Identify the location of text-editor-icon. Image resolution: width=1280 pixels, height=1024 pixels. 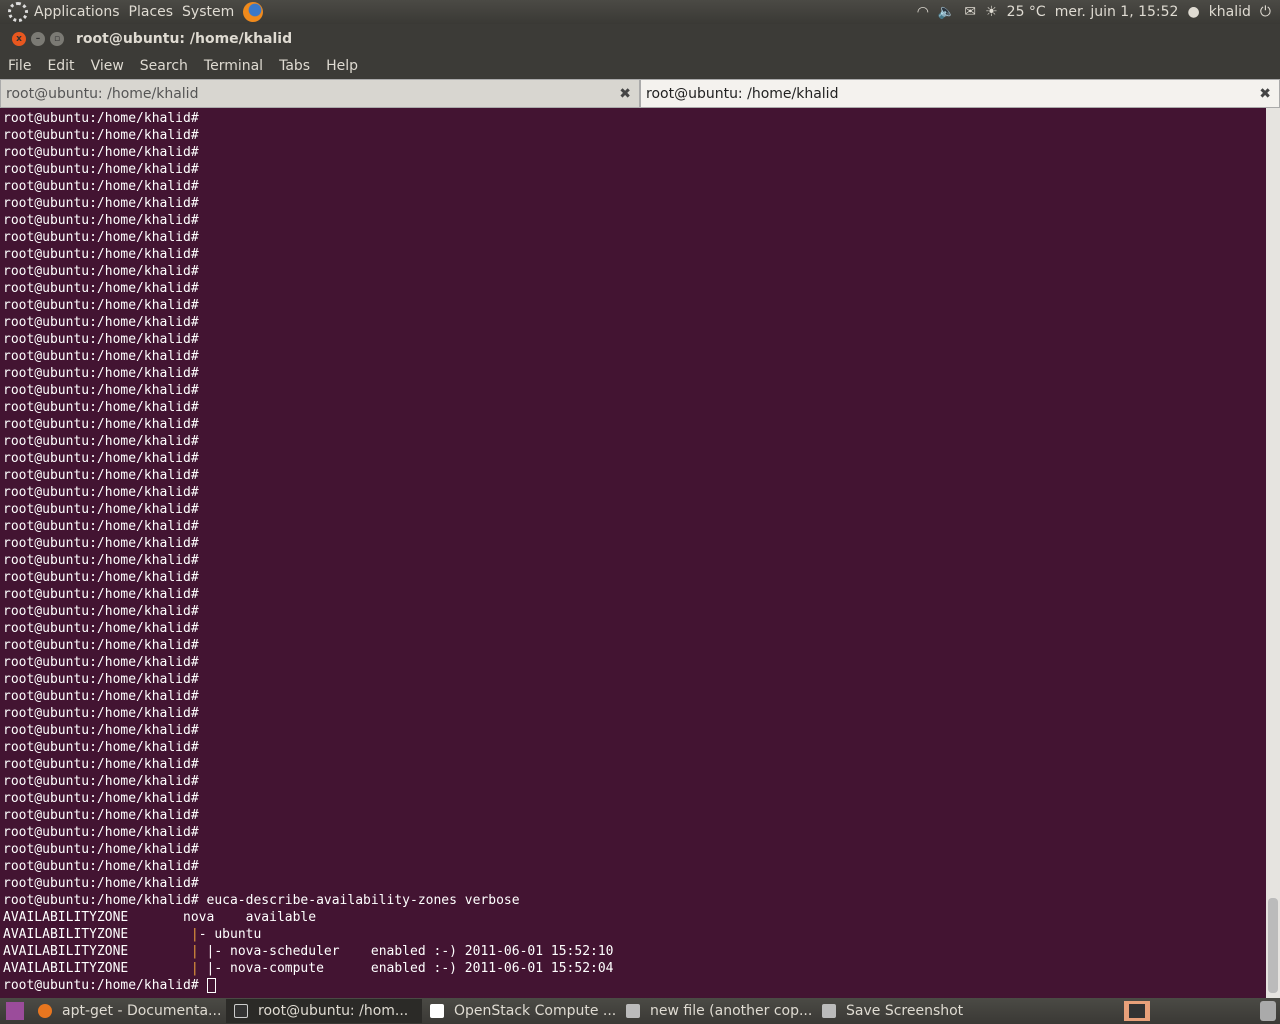
(633, 1011).